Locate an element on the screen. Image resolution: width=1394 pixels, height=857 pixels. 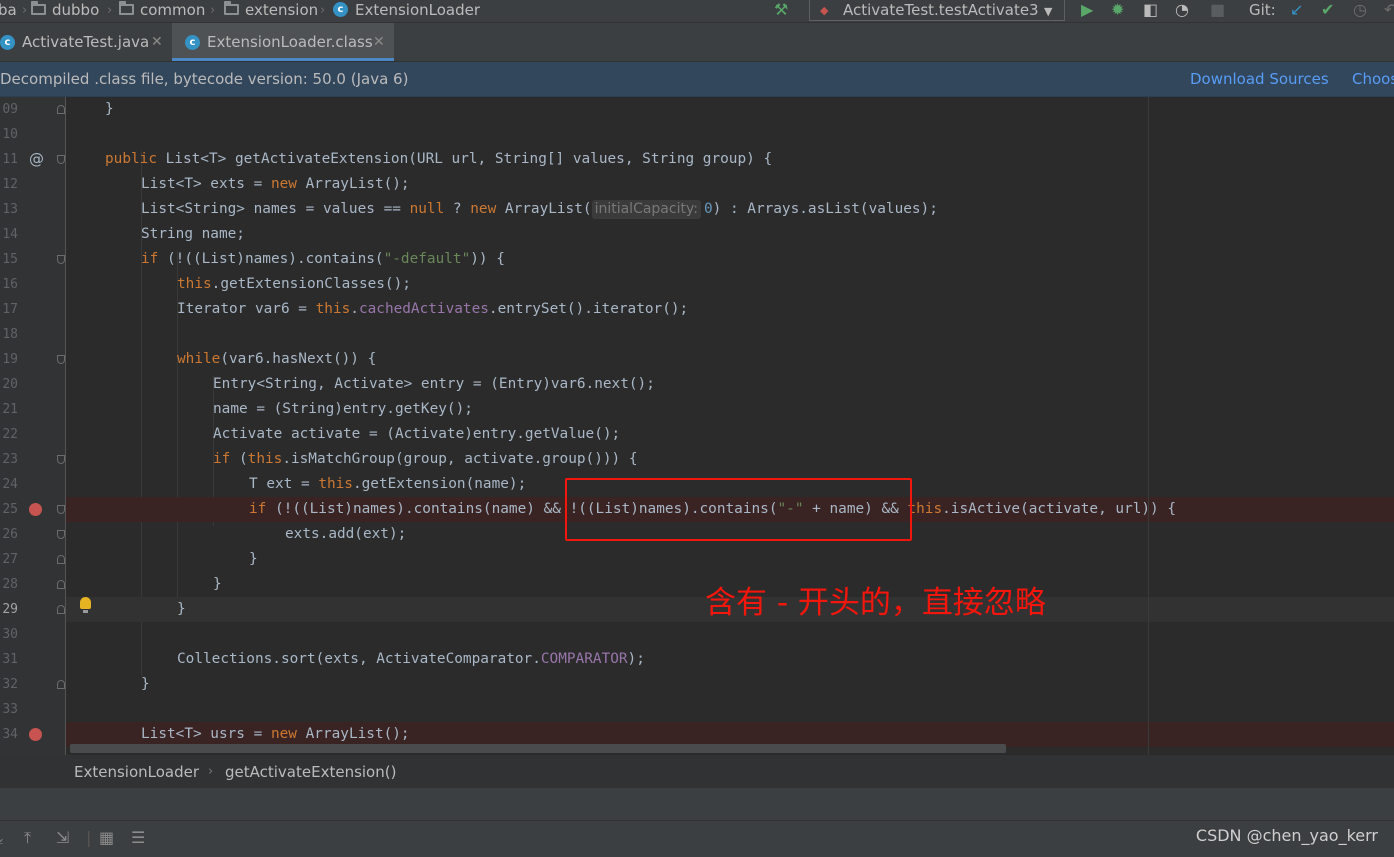
choose-sources-link: Choos is located at coordinates (1373, 79).